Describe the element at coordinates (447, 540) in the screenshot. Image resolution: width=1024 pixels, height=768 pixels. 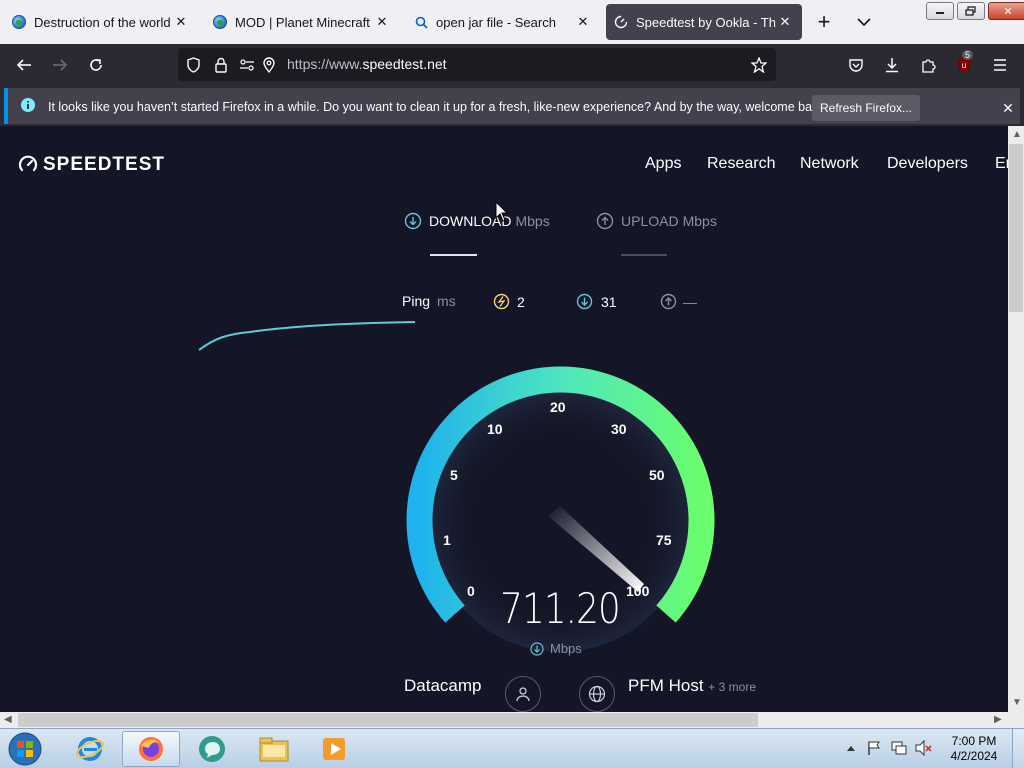
I see `gauge-label-1: 1` at that location.